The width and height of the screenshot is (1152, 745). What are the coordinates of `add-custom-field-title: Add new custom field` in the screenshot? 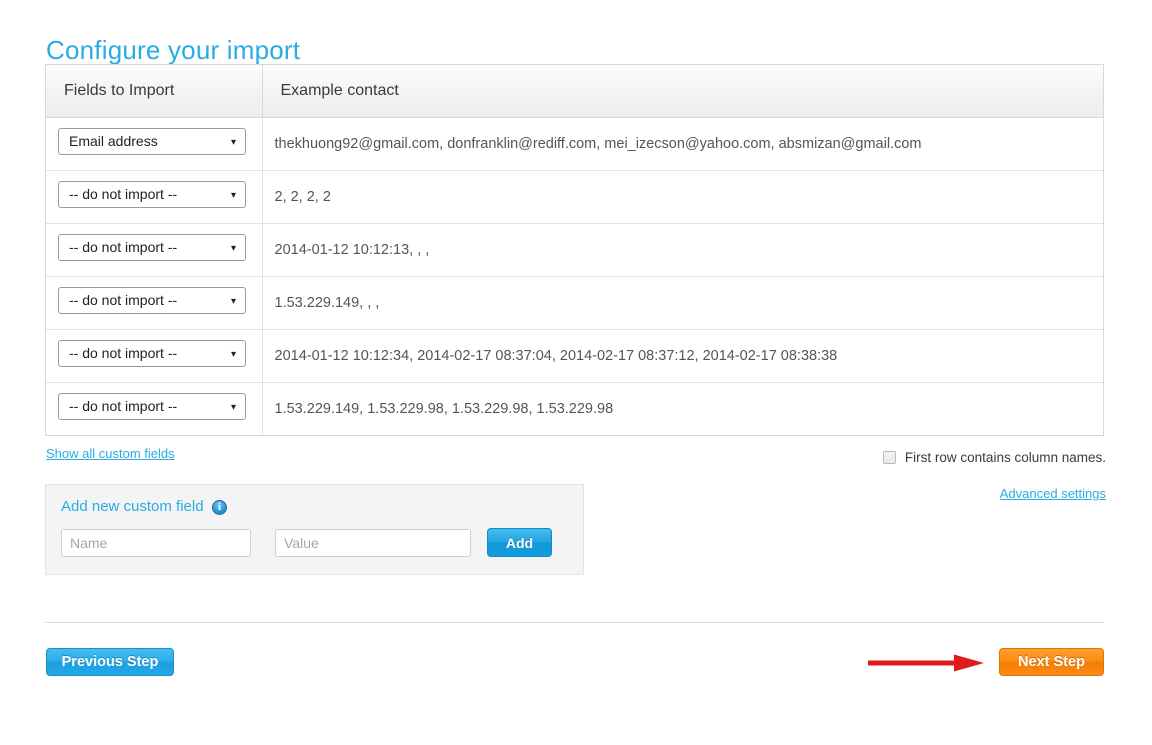 It's located at (132, 506).